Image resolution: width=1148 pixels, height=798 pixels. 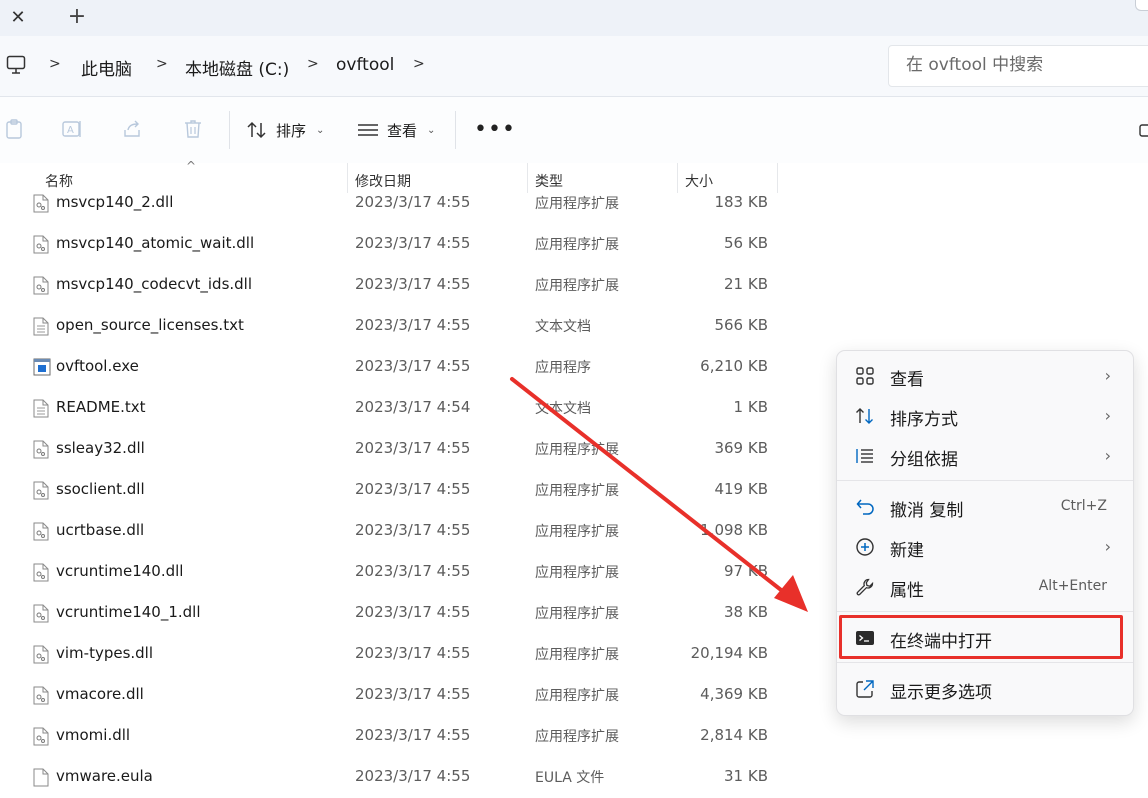 What do you see at coordinates (77, 18) in the screenshot?
I see `new-tab-button: +` at bounding box center [77, 18].